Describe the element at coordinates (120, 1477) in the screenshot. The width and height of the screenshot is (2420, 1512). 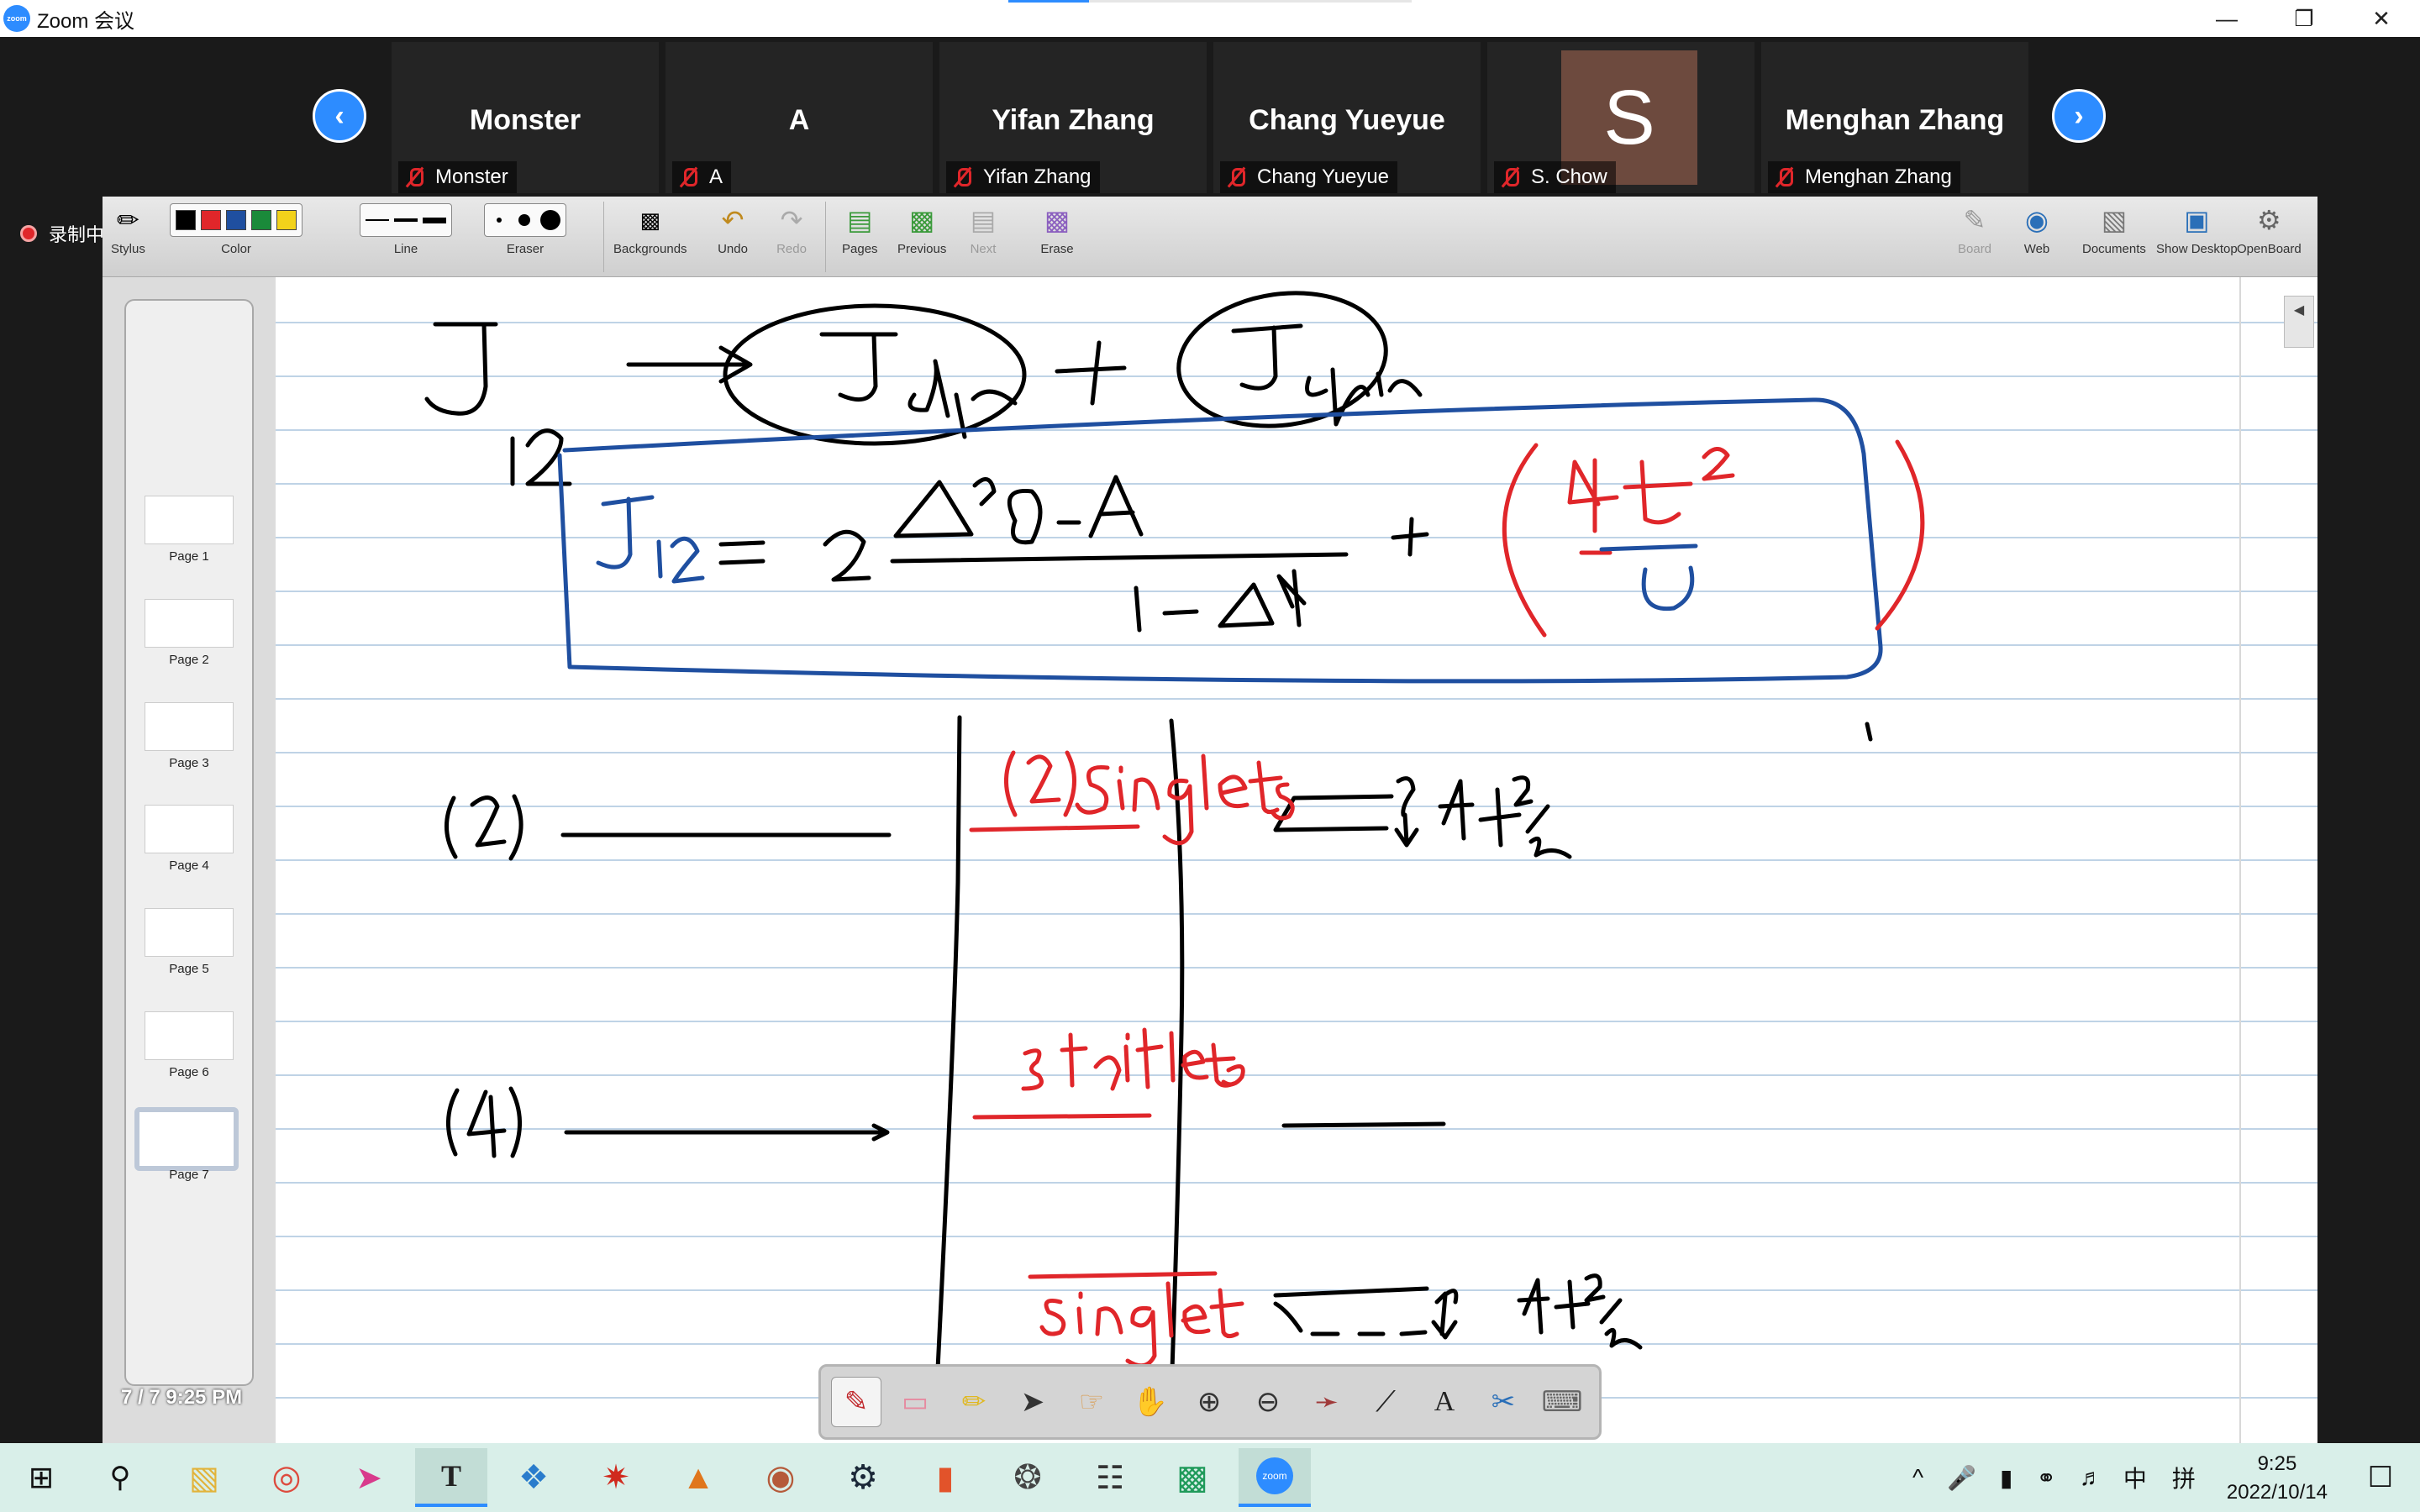
I see `search-button: ⚲` at that location.